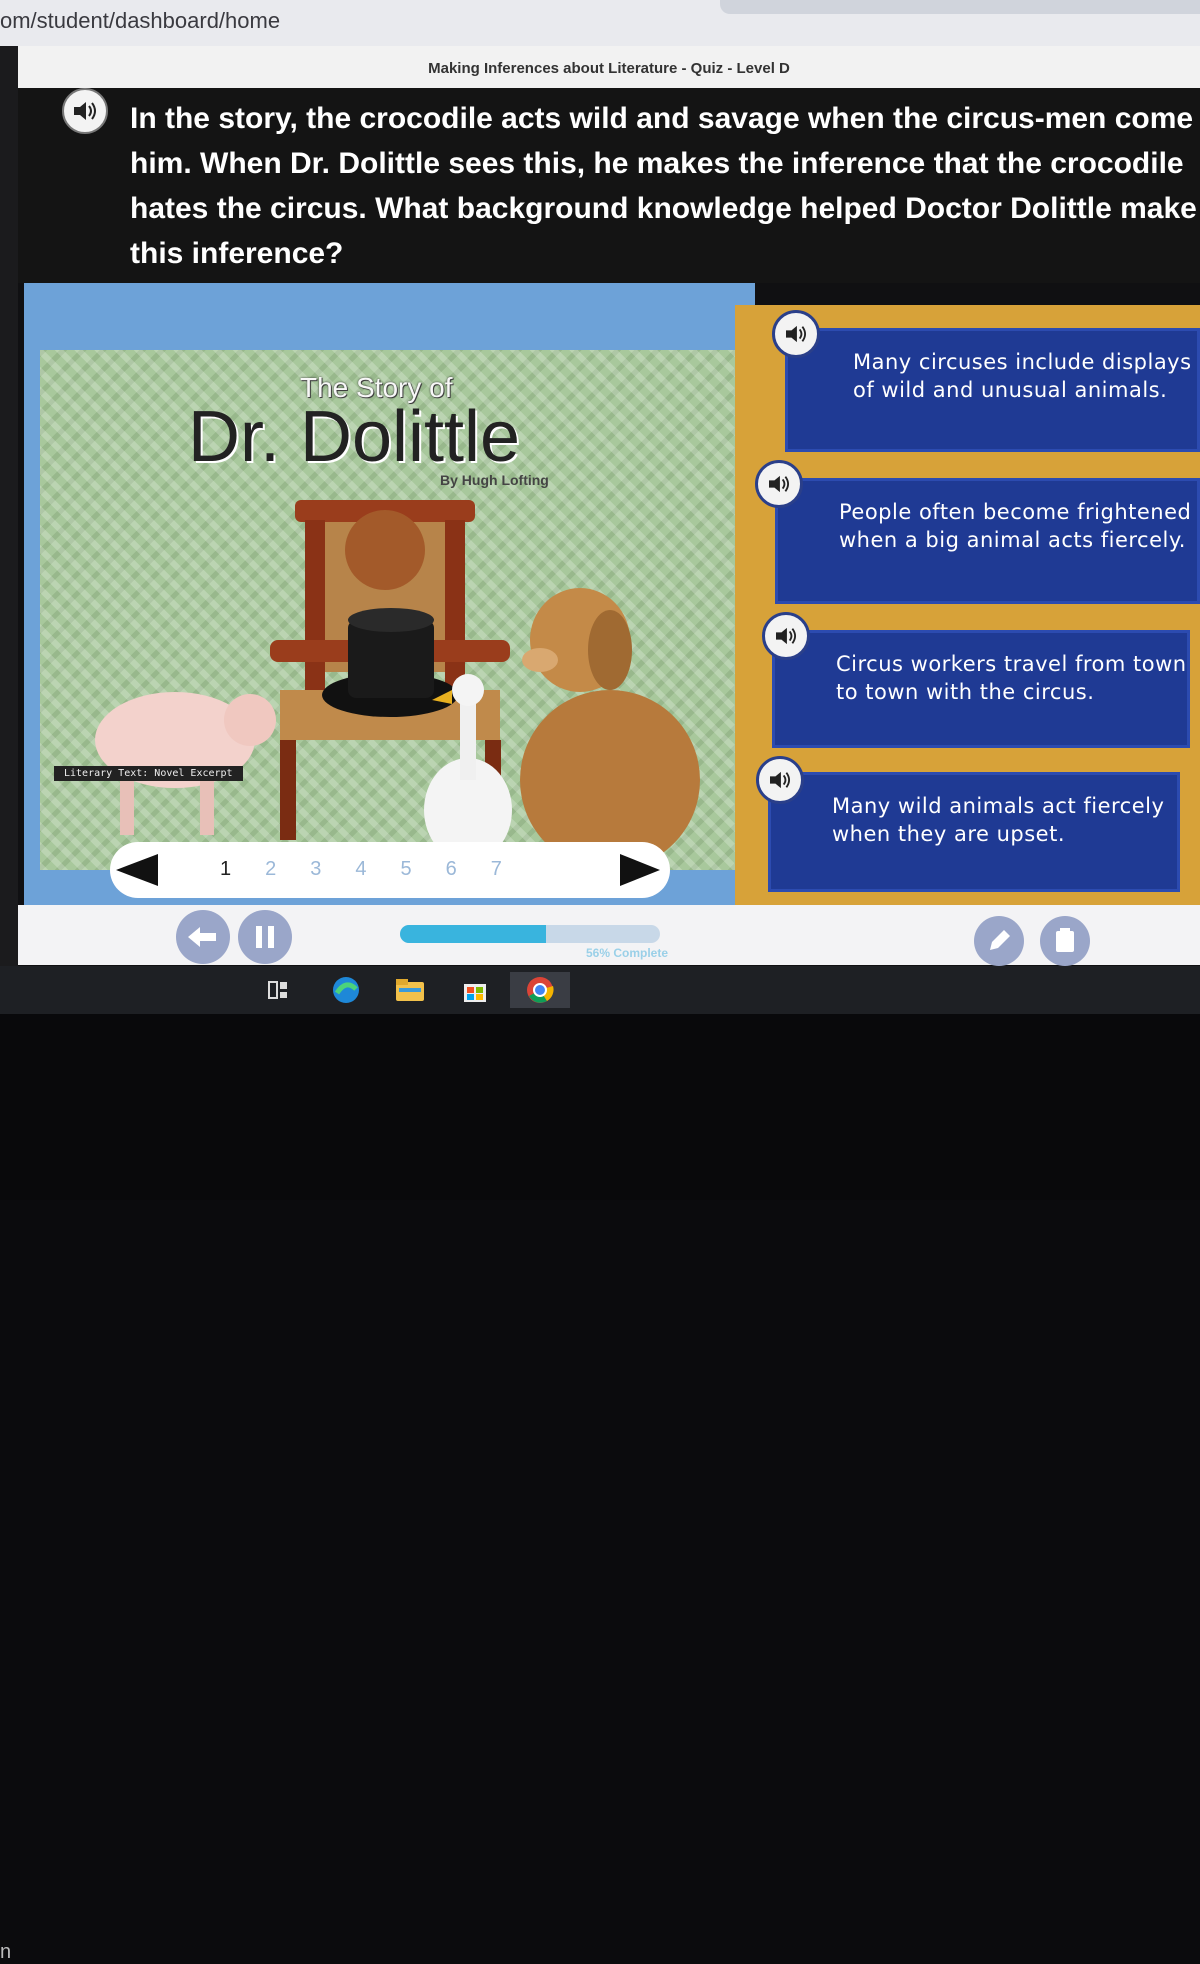  I want to click on book-title: Dr. Dolittle, so click(354, 437).